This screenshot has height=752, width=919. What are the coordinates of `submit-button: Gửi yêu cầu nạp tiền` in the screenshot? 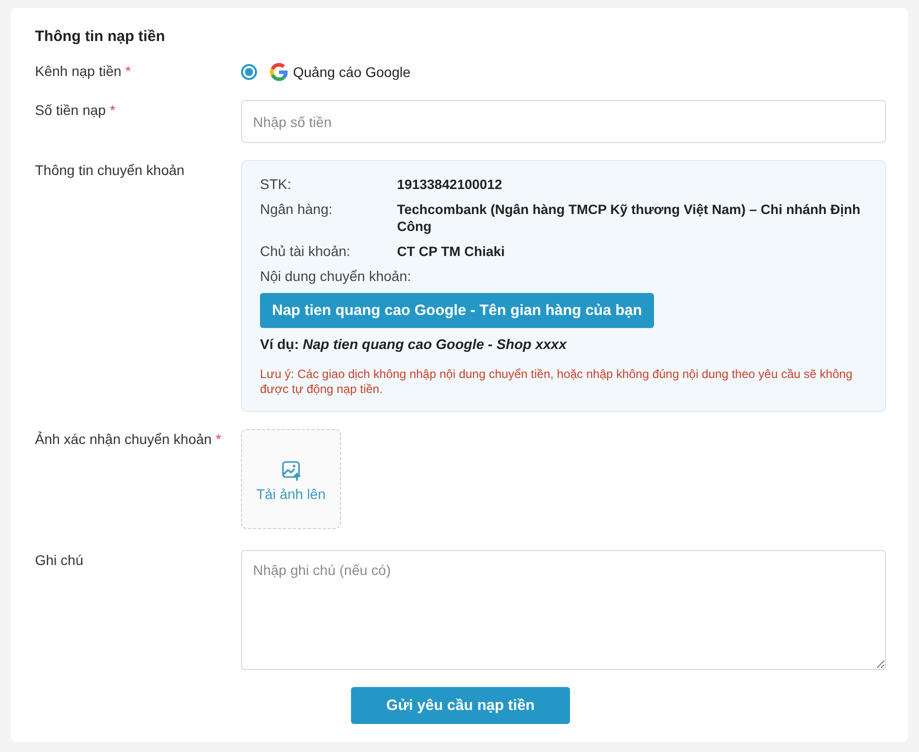 It's located at (460, 705).